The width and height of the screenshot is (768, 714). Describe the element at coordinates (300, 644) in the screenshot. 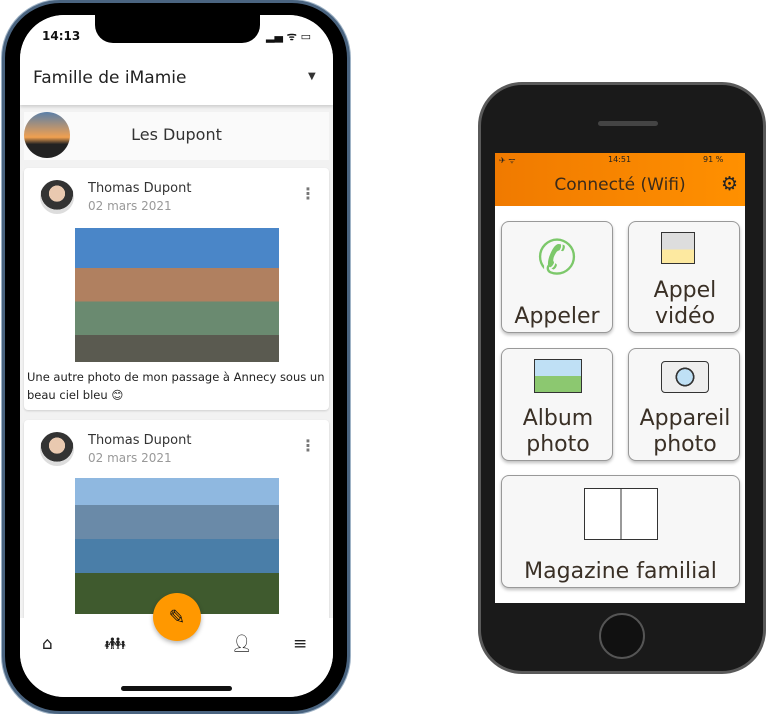

I see `menu-icon: ≡` at that location.